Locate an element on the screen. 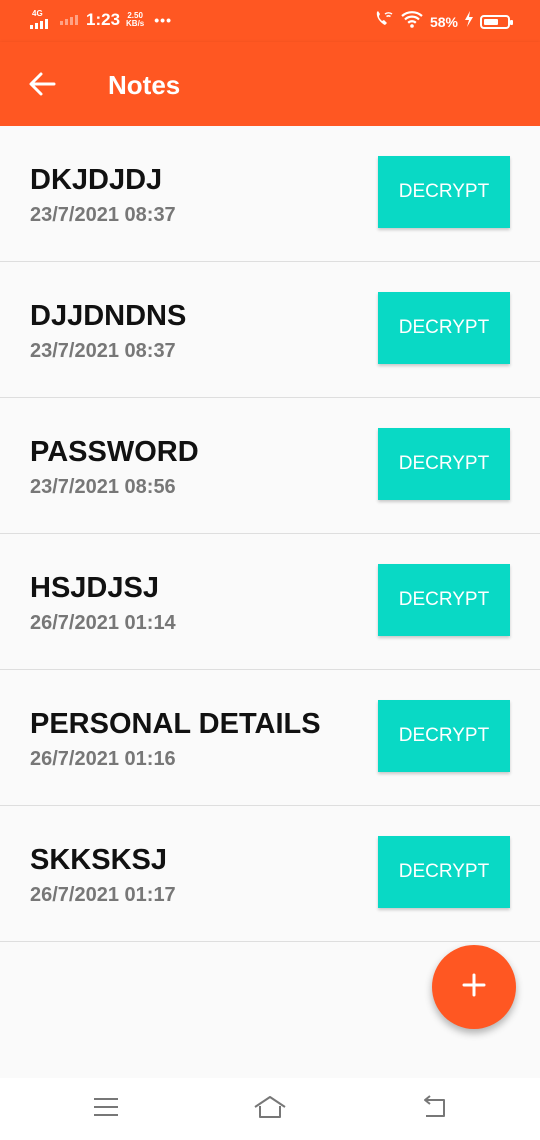 The image size is (540, 1140). wifi-icon is located at coordinates (412, 21).